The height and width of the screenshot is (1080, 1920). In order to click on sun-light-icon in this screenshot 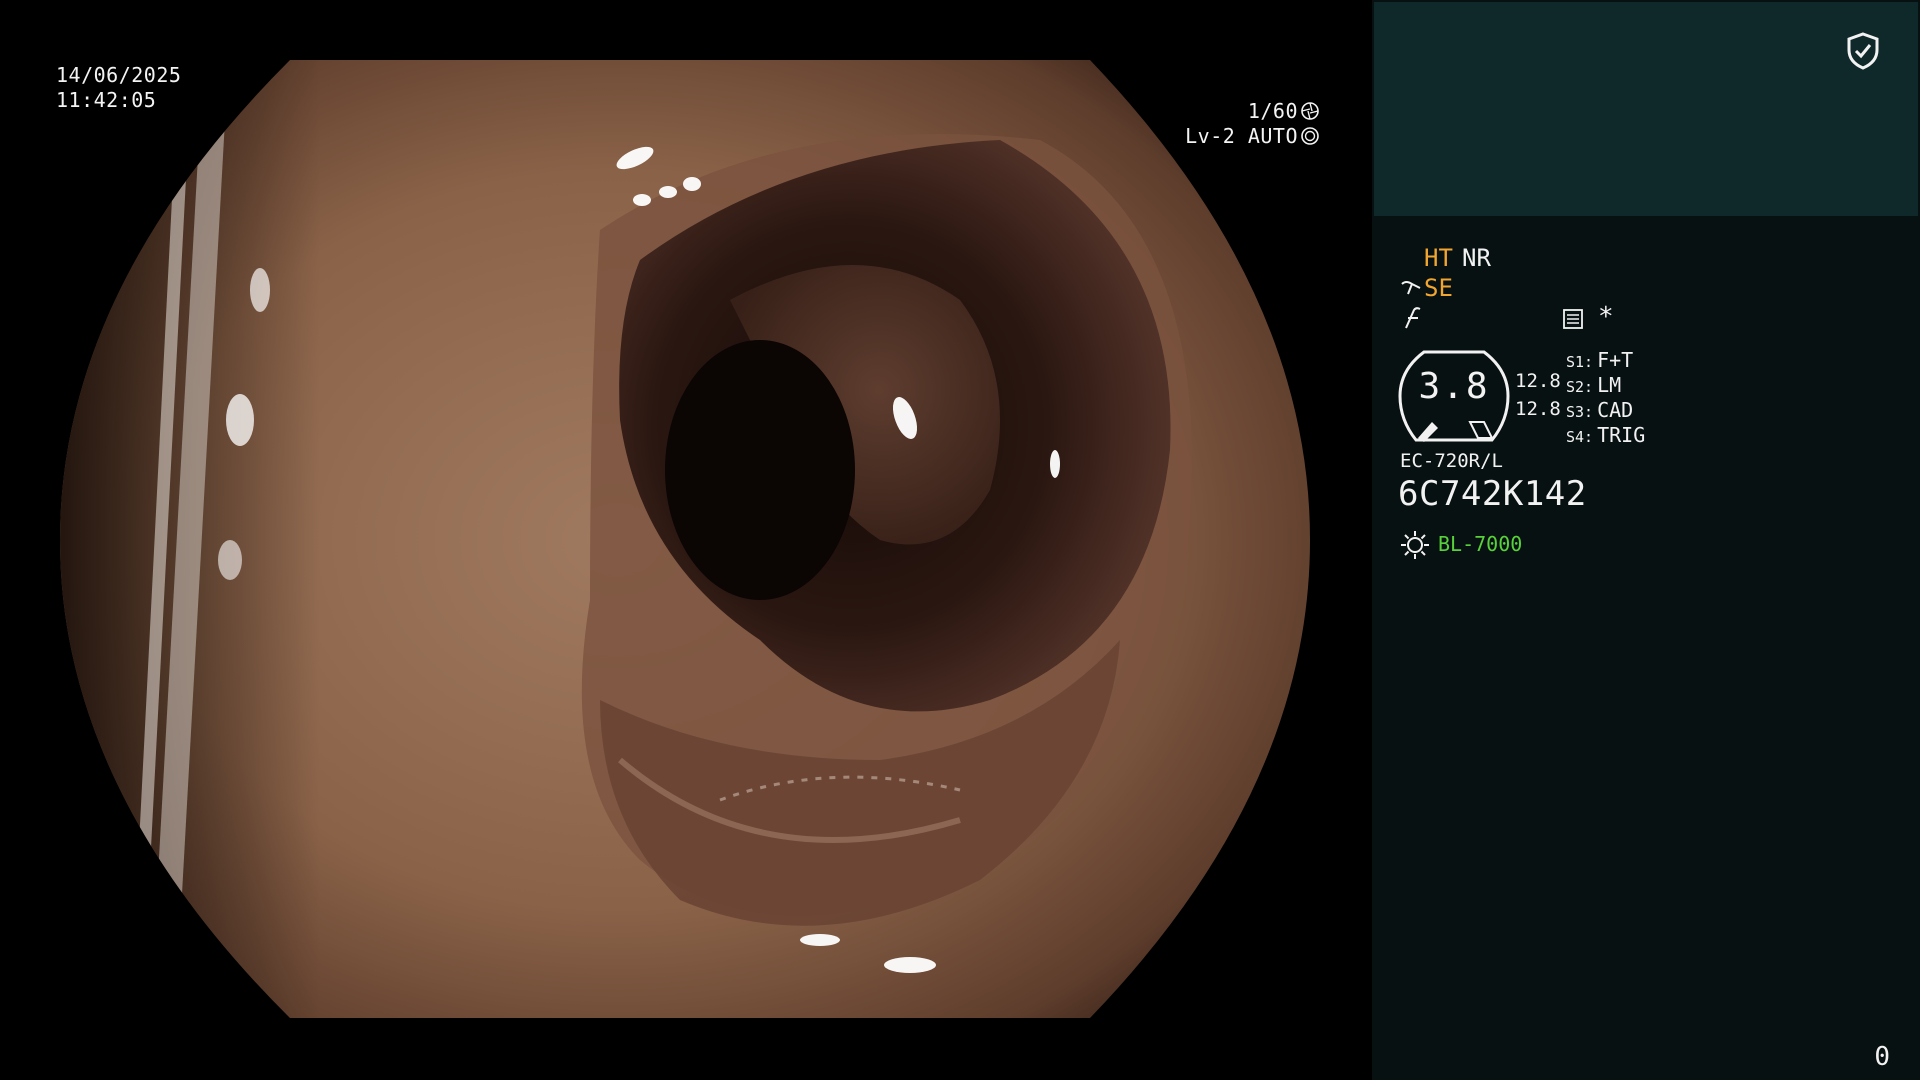, I will do `click(1415, 545)`.